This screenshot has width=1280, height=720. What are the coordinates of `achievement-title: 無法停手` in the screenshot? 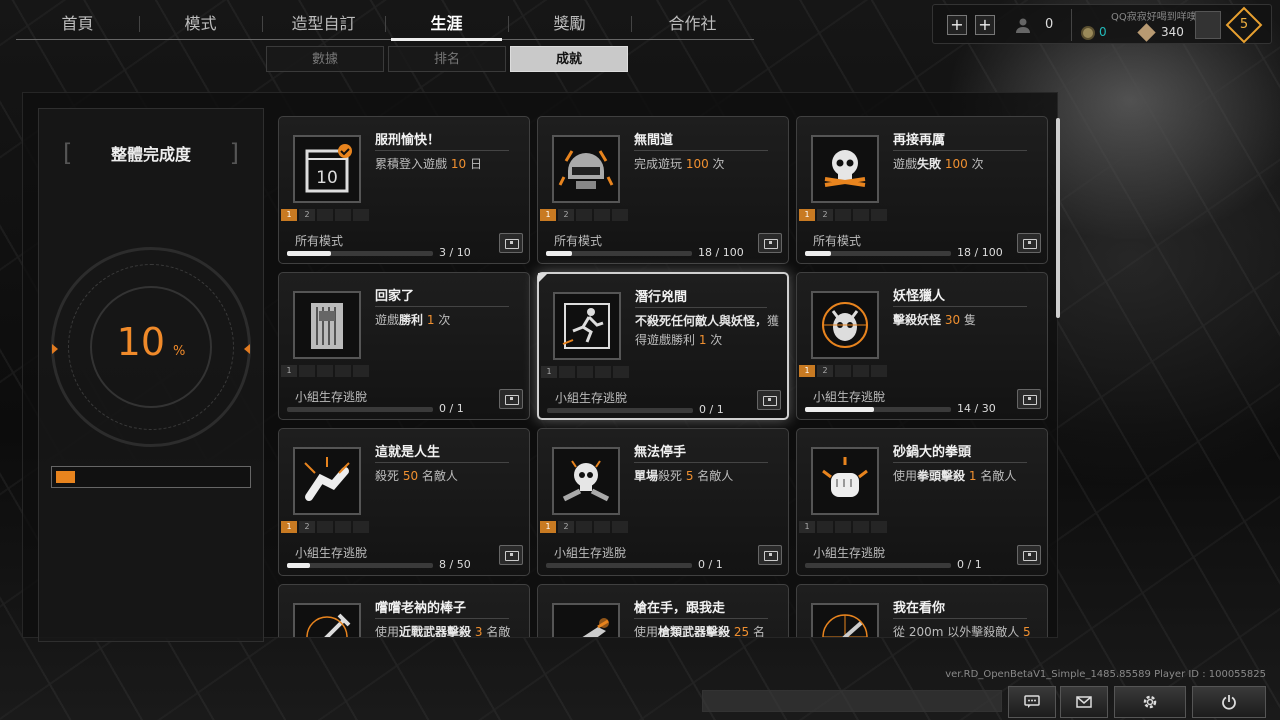 It's located at (660, 452).